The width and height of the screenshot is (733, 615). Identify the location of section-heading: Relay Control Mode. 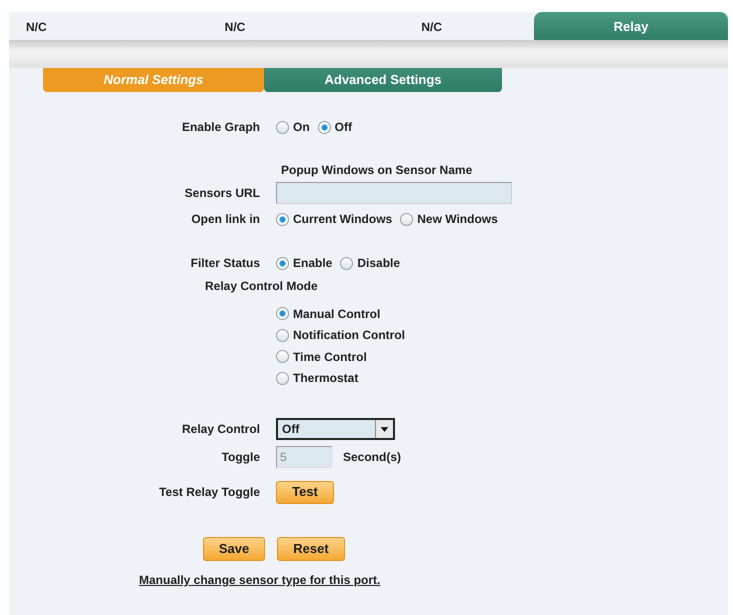
(261, 286).